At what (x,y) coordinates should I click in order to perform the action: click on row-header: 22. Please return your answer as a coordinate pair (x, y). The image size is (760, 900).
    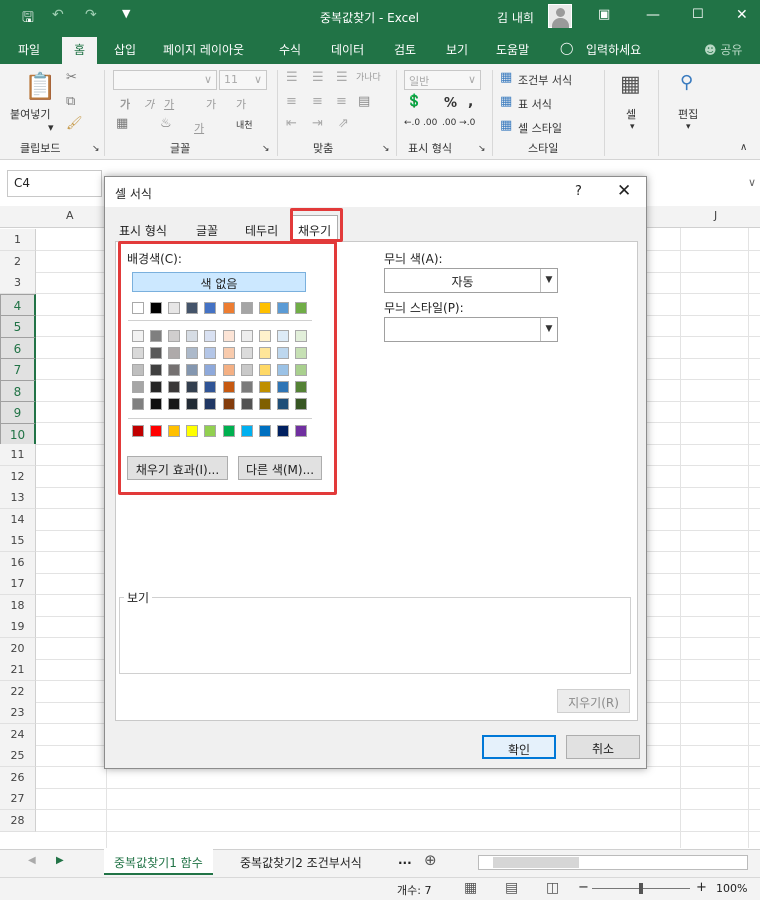
    Looking at the image, I should click on (18, 691).